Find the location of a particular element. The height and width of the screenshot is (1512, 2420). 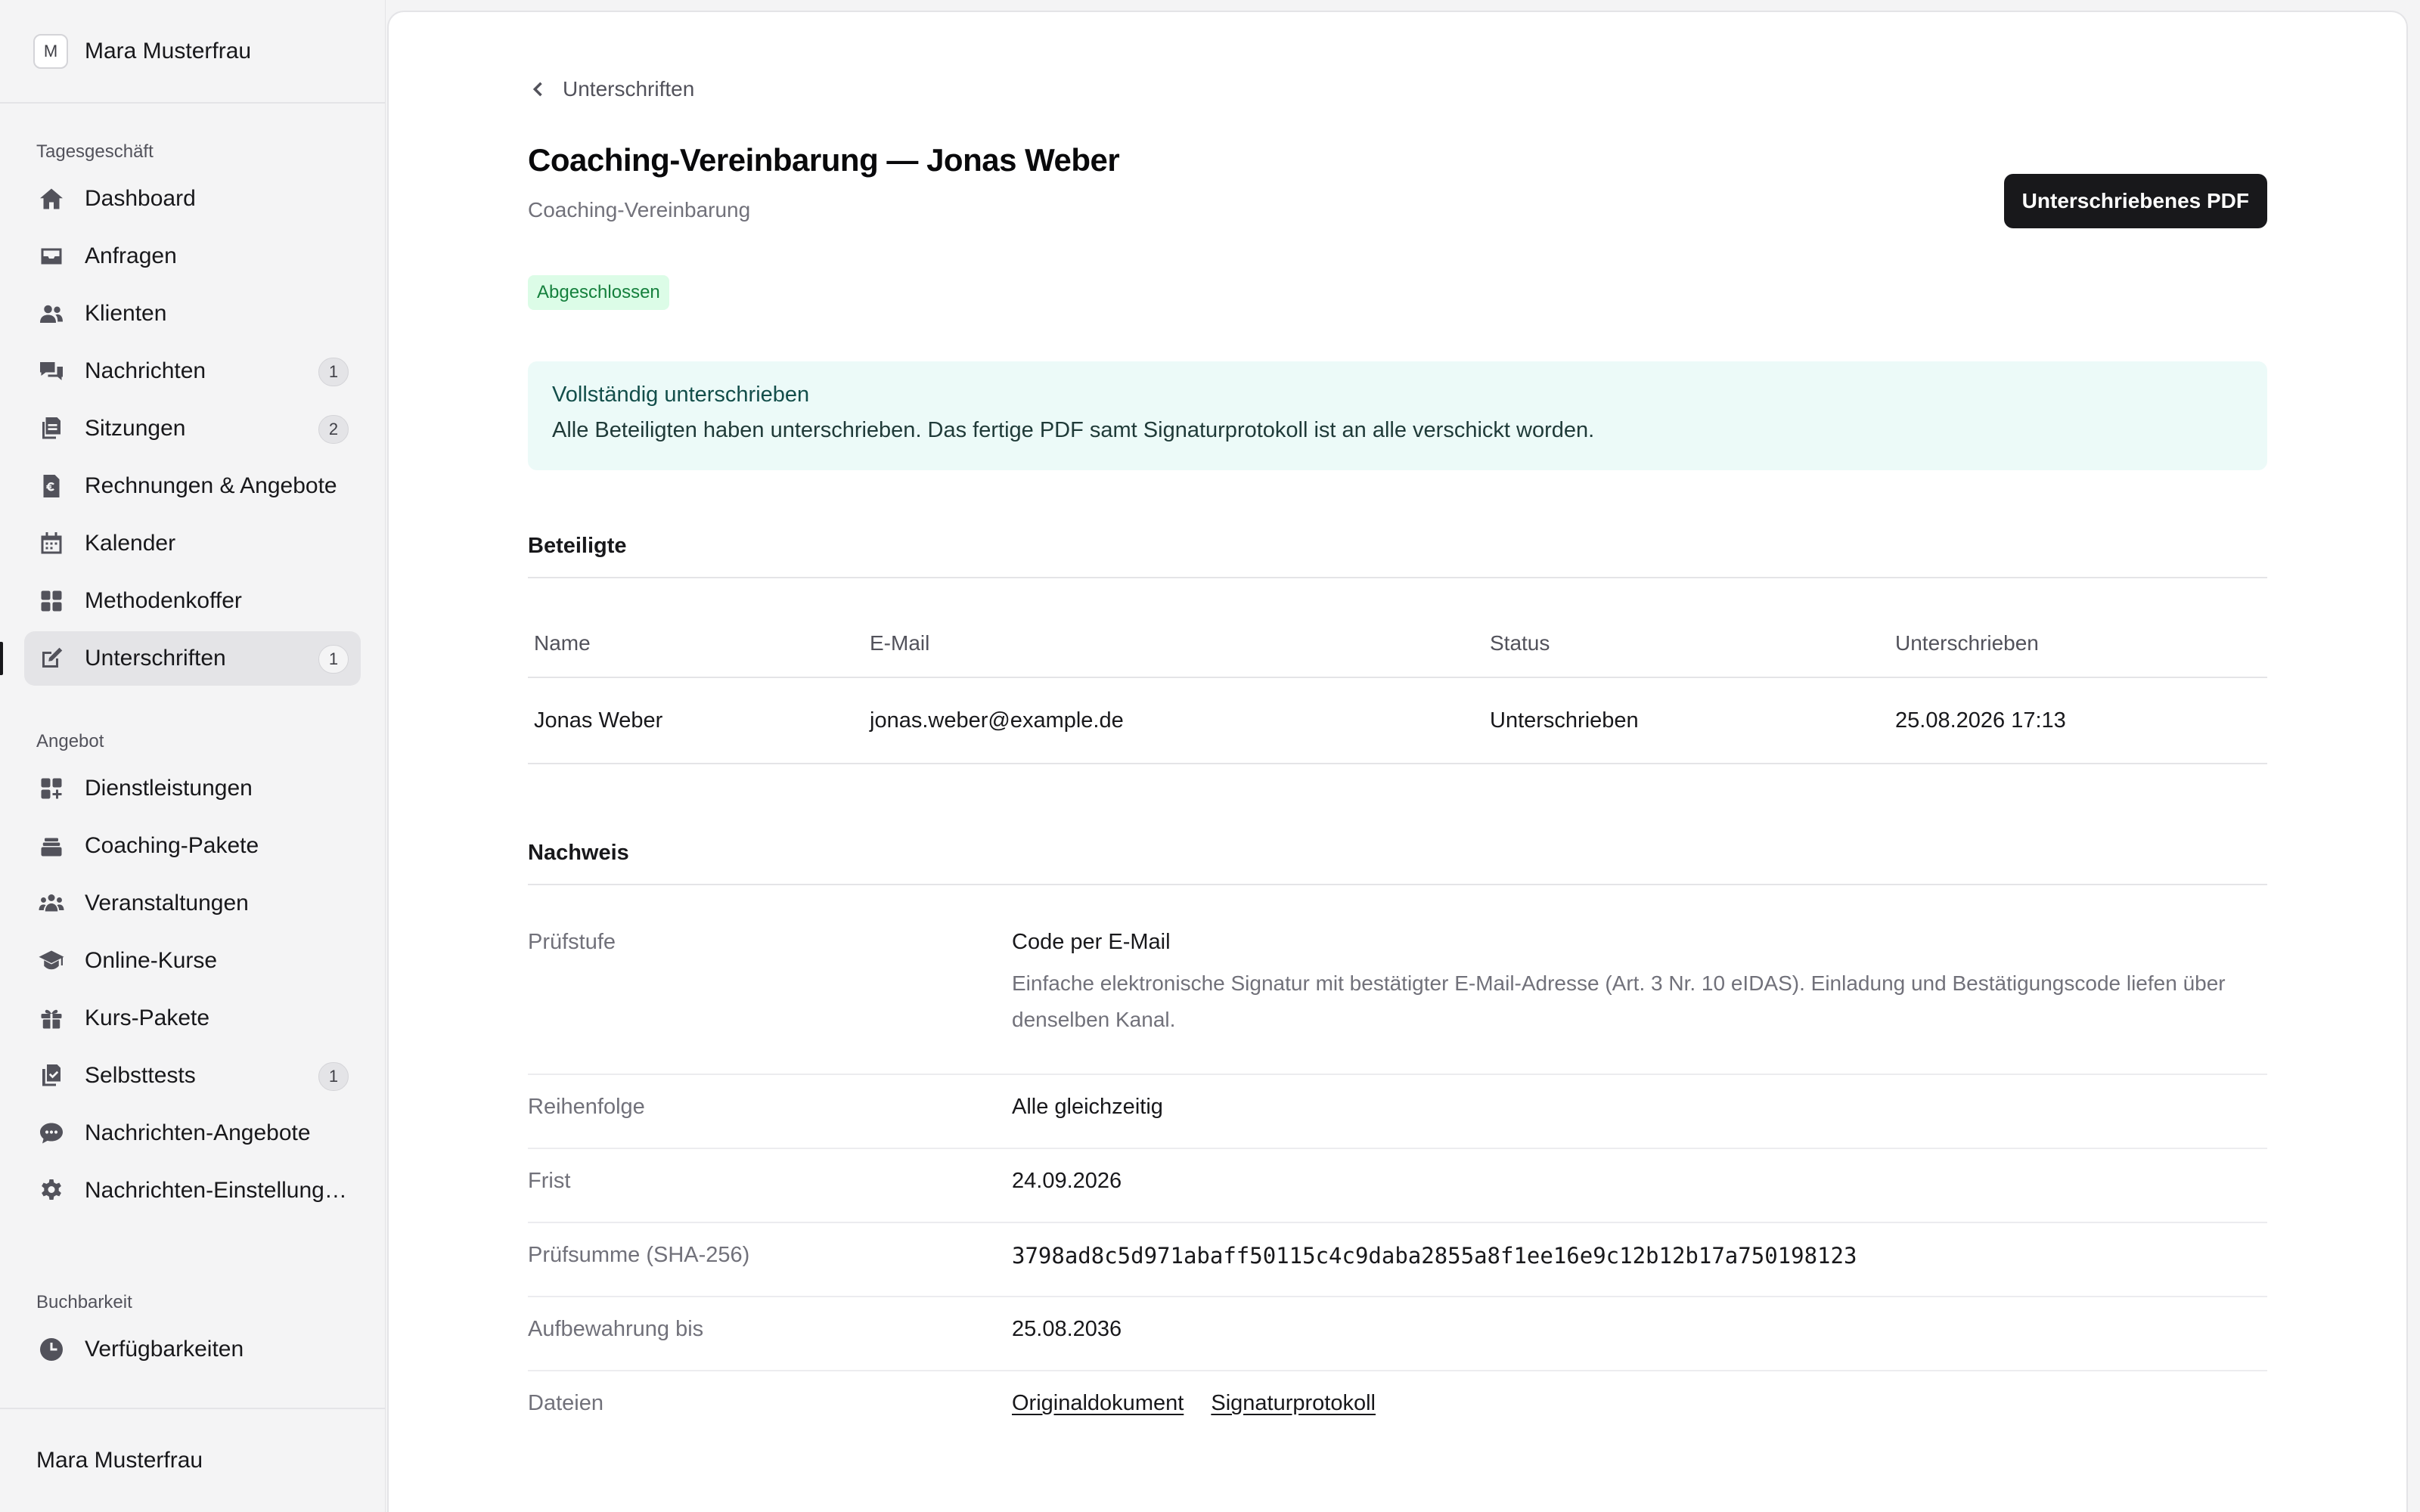

sidebar-item-klienten: Klienten is located at coordinates (192, 314).